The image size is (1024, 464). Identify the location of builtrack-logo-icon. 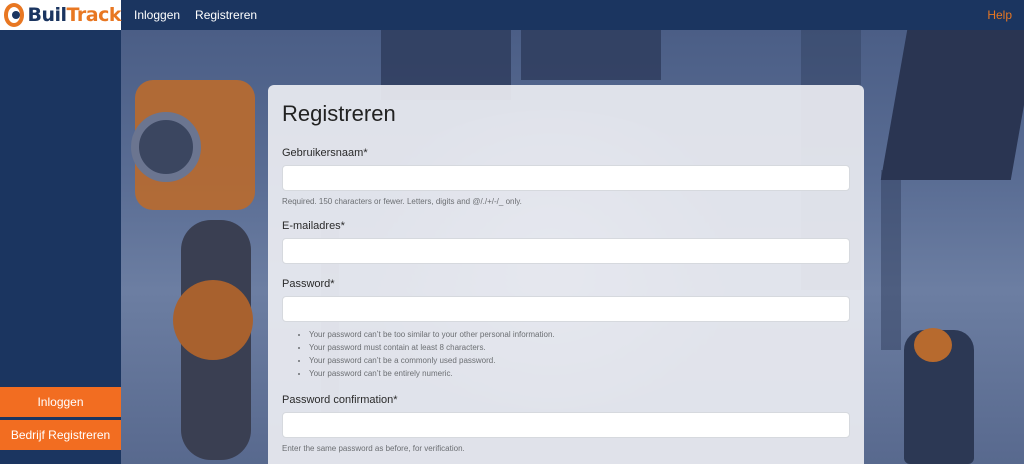
(14, 15).